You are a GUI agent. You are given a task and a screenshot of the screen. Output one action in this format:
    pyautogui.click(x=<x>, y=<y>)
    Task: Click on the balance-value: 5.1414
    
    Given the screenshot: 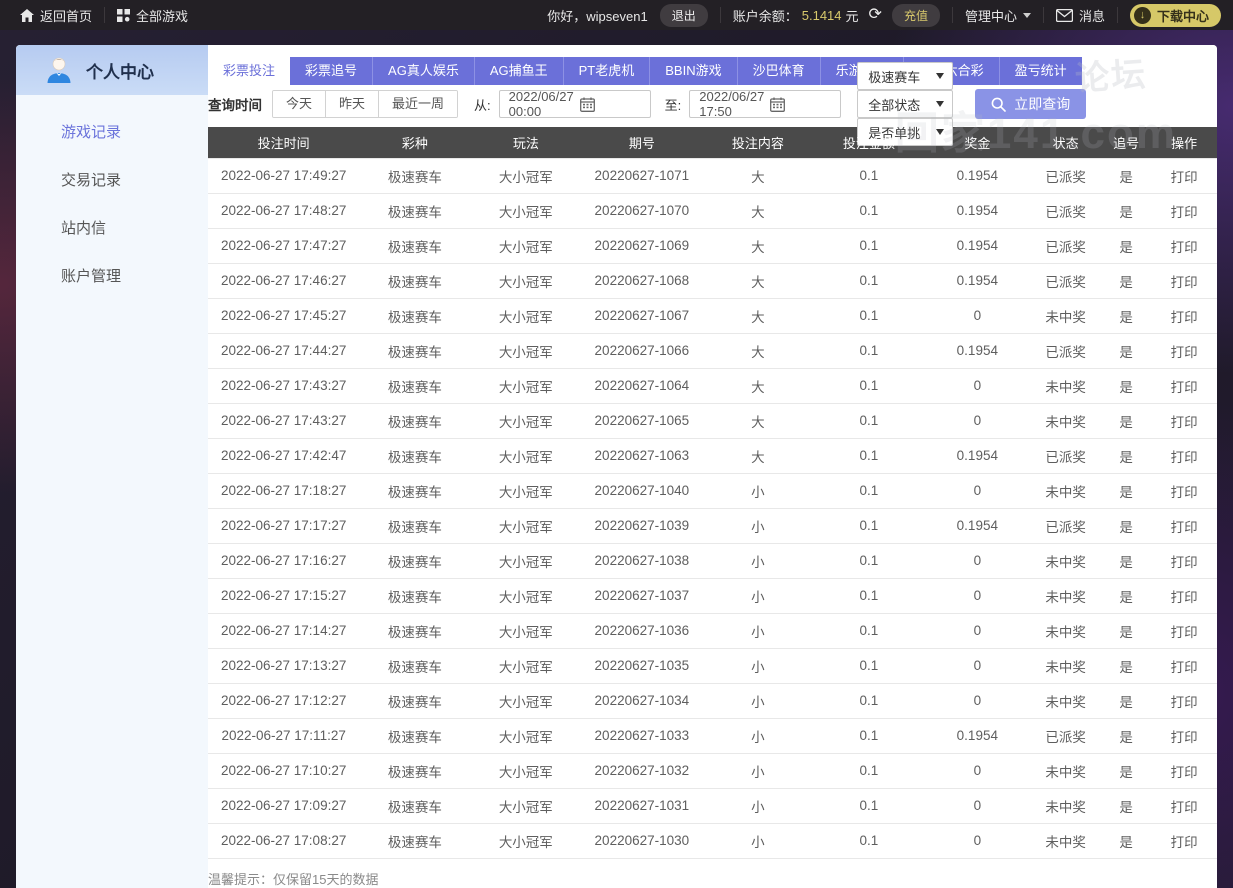 What is the action you would take?
    pyautogui.click(x=821, y=15)
    